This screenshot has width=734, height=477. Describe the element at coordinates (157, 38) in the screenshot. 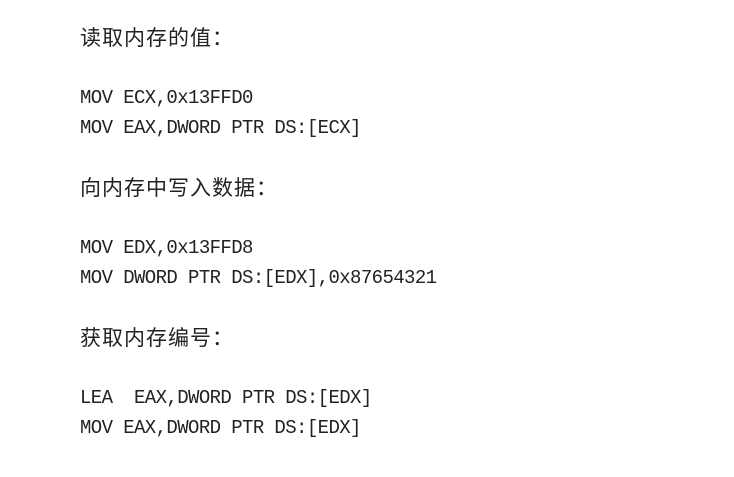

I see `section-heading-read-memory: 读取内存的值：` at that location.